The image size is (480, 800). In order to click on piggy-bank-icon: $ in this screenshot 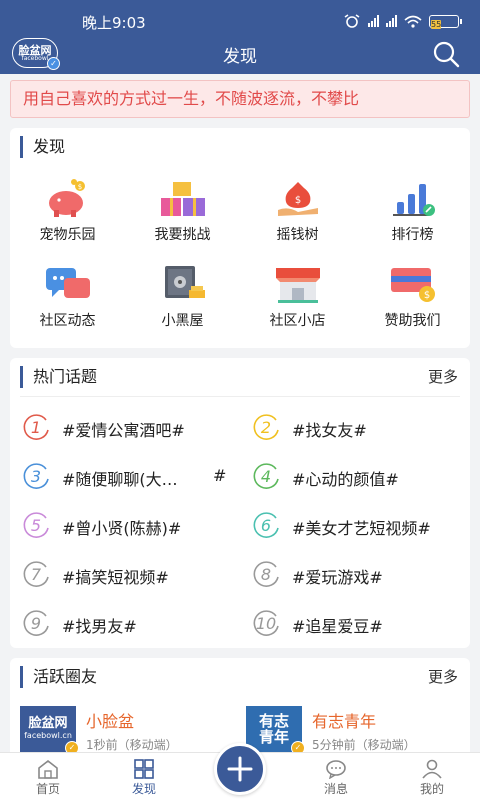, I will do `click(66, 198)`.